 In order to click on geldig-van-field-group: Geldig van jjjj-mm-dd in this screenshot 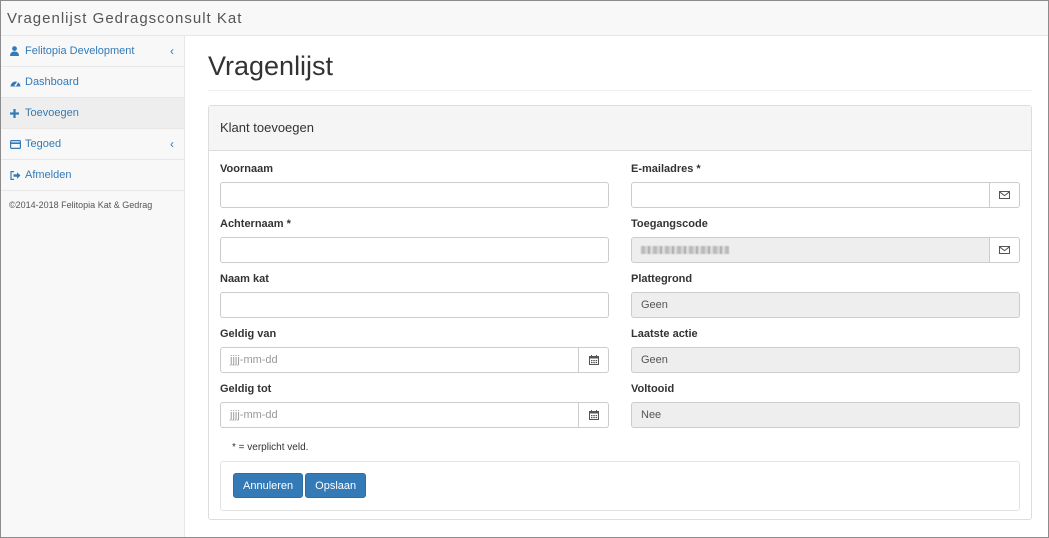, I will do `click(414, 350)`.